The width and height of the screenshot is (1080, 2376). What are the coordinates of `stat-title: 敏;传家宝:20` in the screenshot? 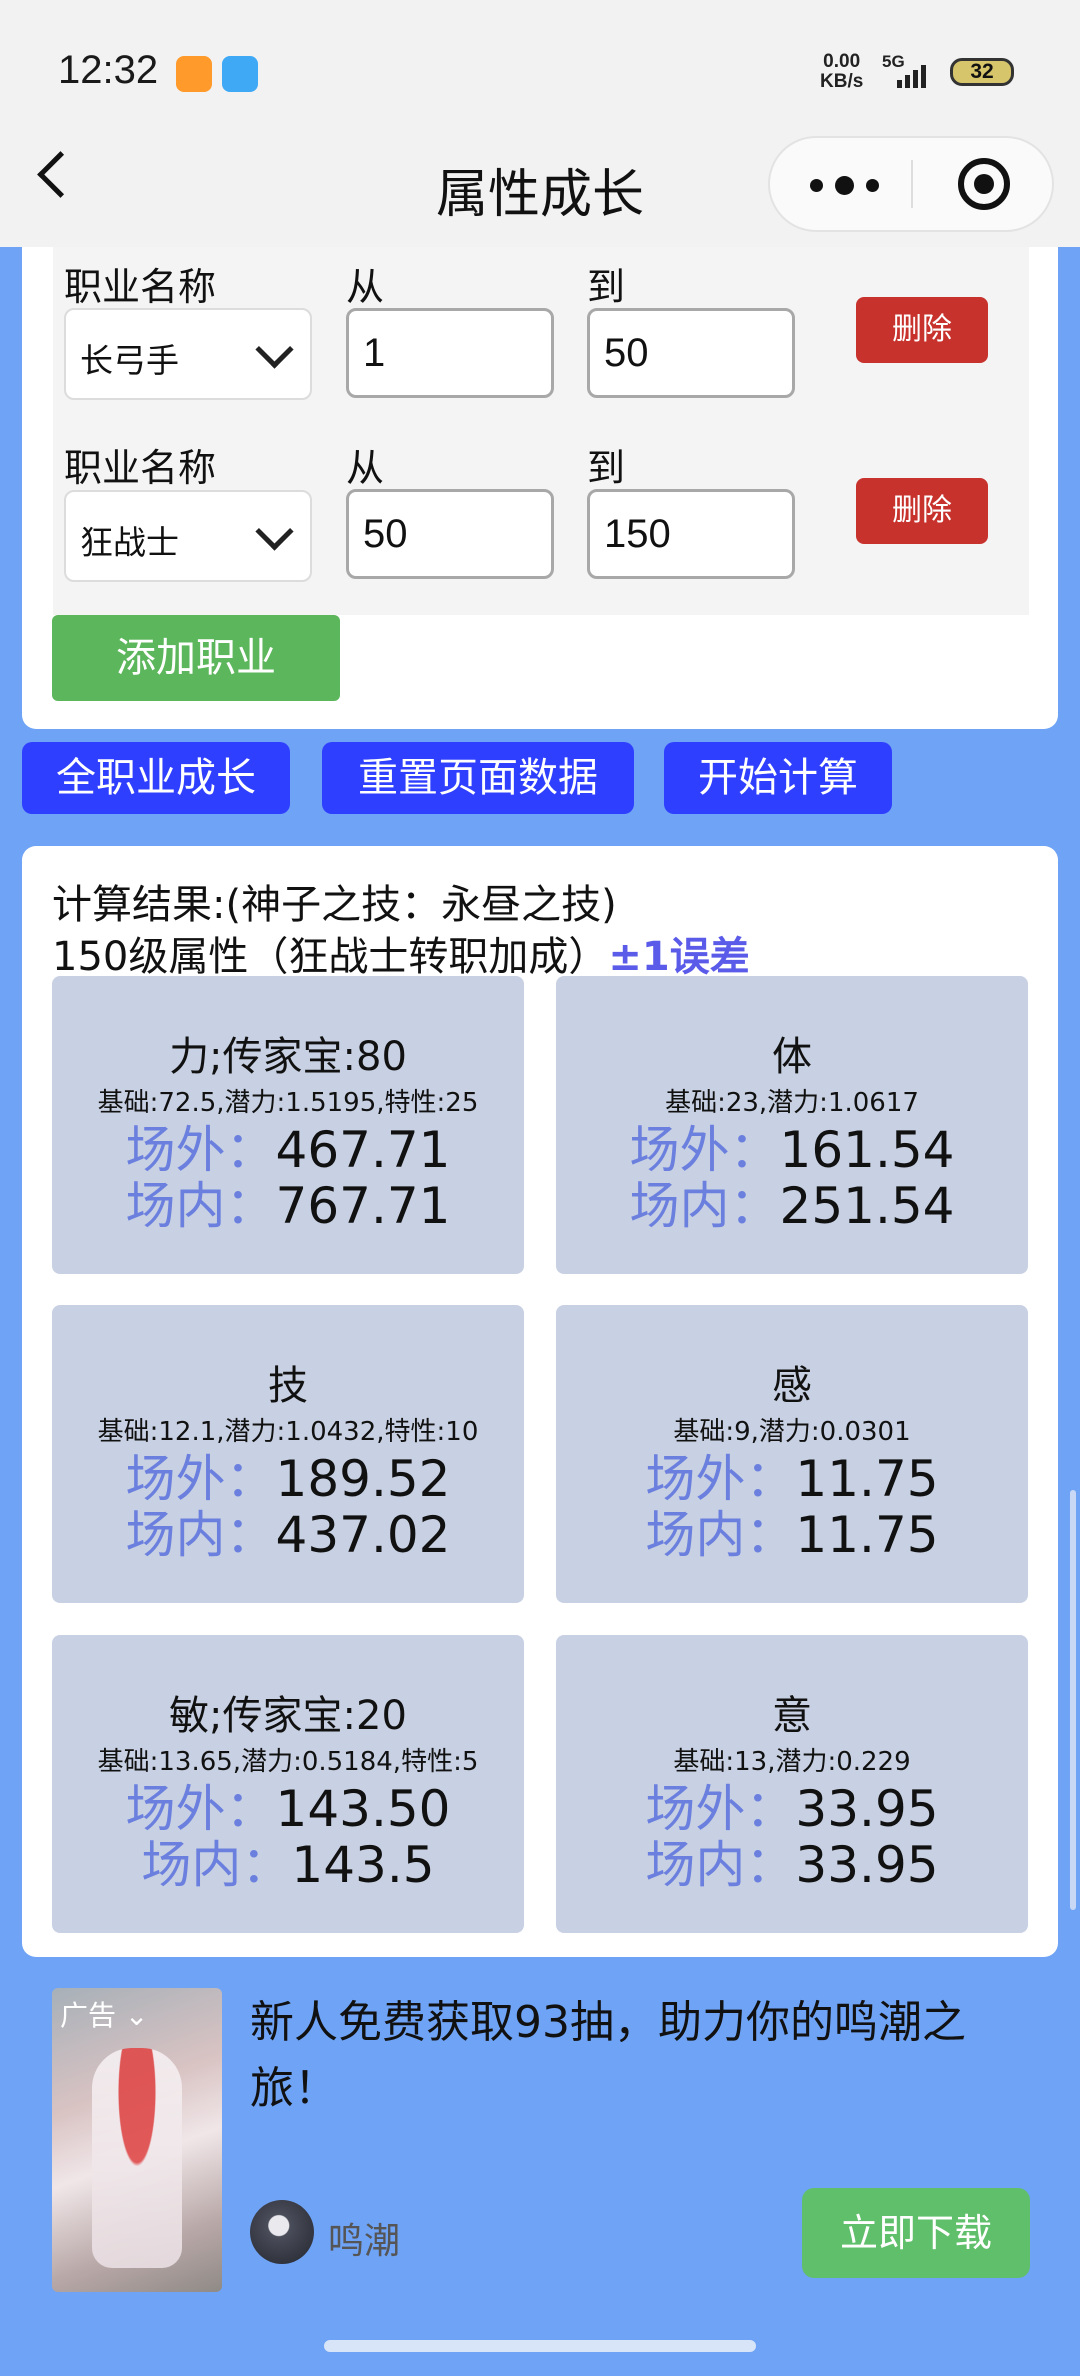 It's located at (288, 1716).